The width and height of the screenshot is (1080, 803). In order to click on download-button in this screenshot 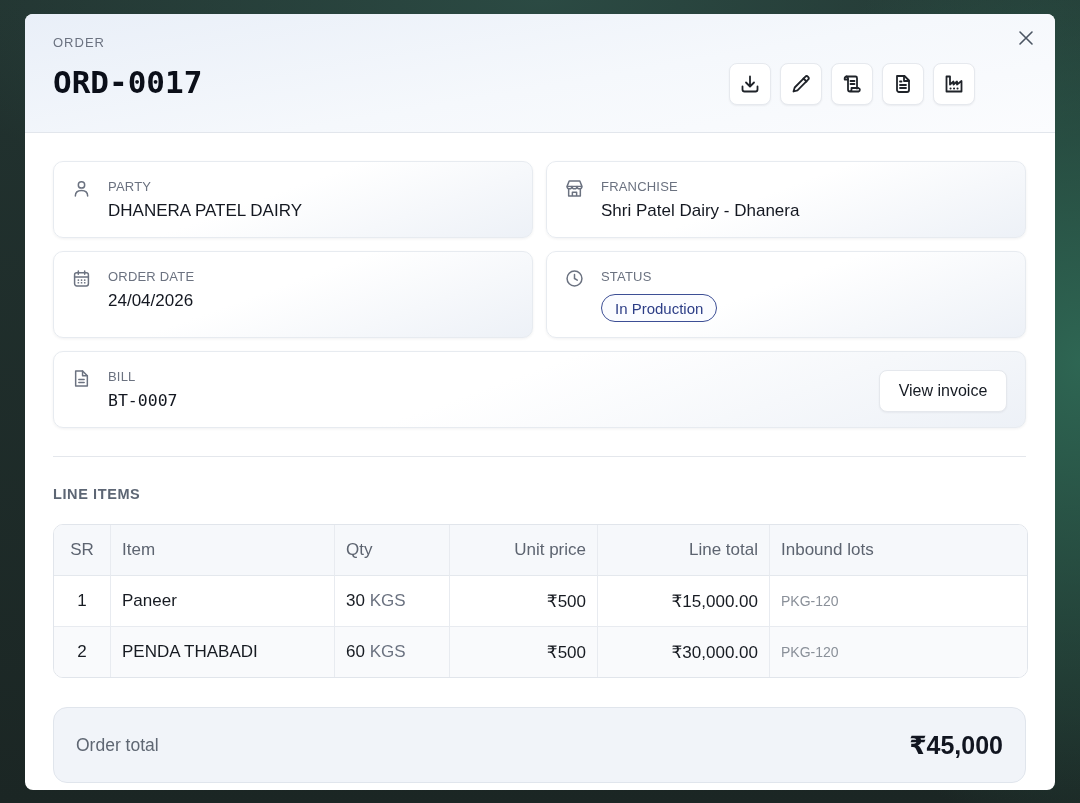, I will do `click(750, 84)`.